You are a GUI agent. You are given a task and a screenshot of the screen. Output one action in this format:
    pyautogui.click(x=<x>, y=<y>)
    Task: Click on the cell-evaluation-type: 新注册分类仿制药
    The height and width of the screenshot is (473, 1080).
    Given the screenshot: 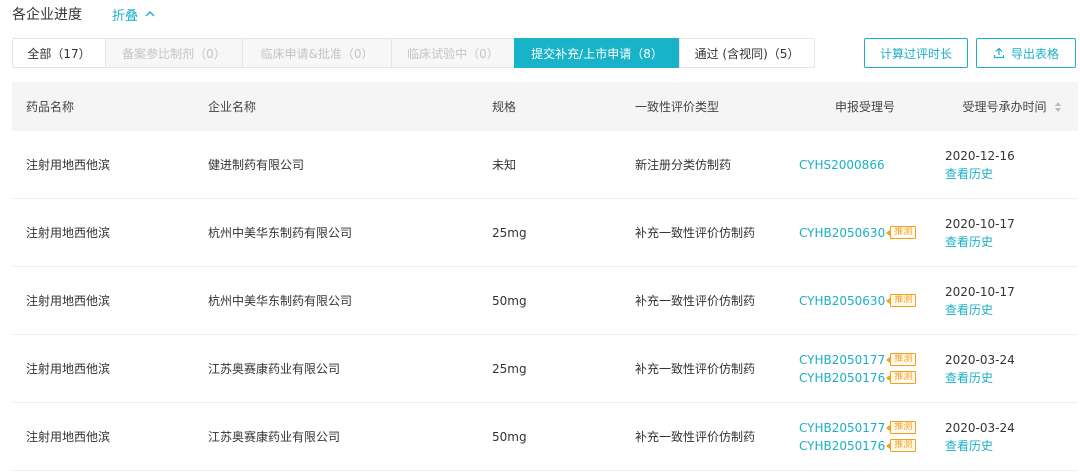 What is the action you would take?
    pyautogui.click(x=683, y=165)
    